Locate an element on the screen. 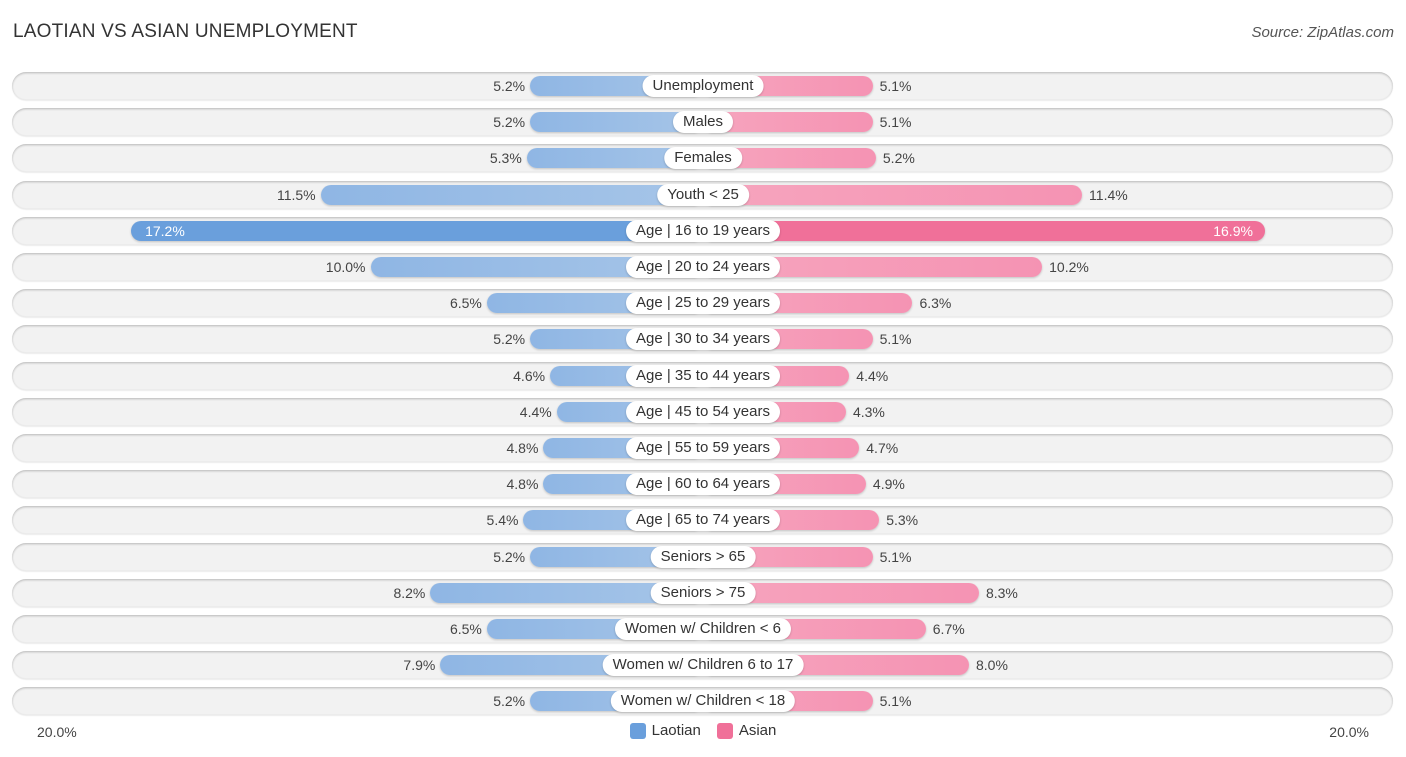 The width and height of the screenshot is (1406, 757). value-label-laotian: 7.9% is located at coordinates (419, 665).